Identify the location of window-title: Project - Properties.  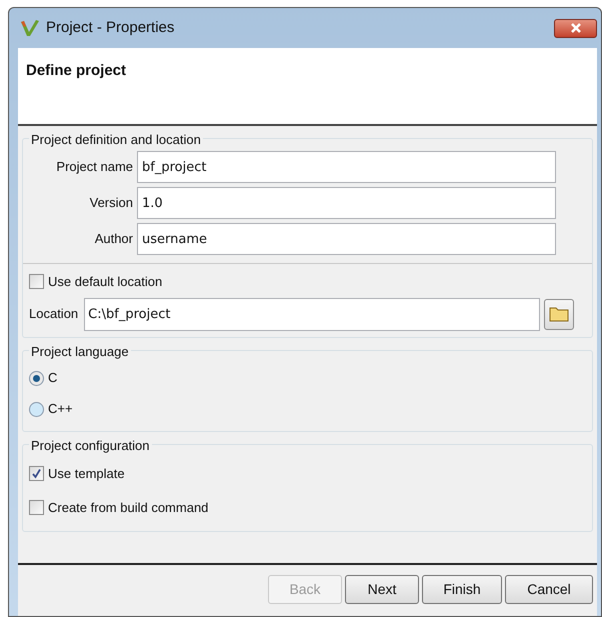
(110, 28).